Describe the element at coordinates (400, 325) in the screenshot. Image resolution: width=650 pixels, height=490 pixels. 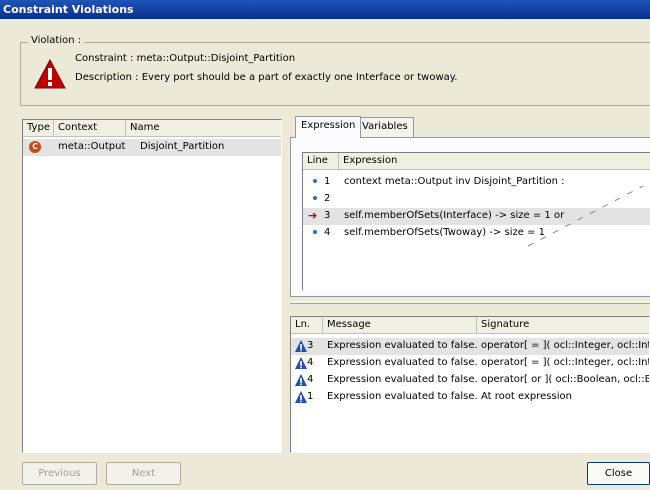
I see `column-header-message: Message` at that location.